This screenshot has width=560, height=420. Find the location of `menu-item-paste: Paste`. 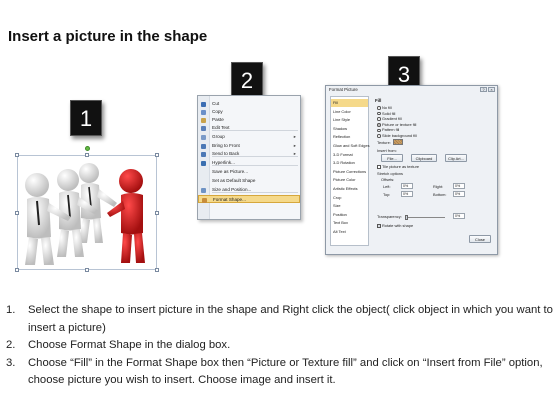

menu-item-paste: Paste is located at coordinates (249, 120).